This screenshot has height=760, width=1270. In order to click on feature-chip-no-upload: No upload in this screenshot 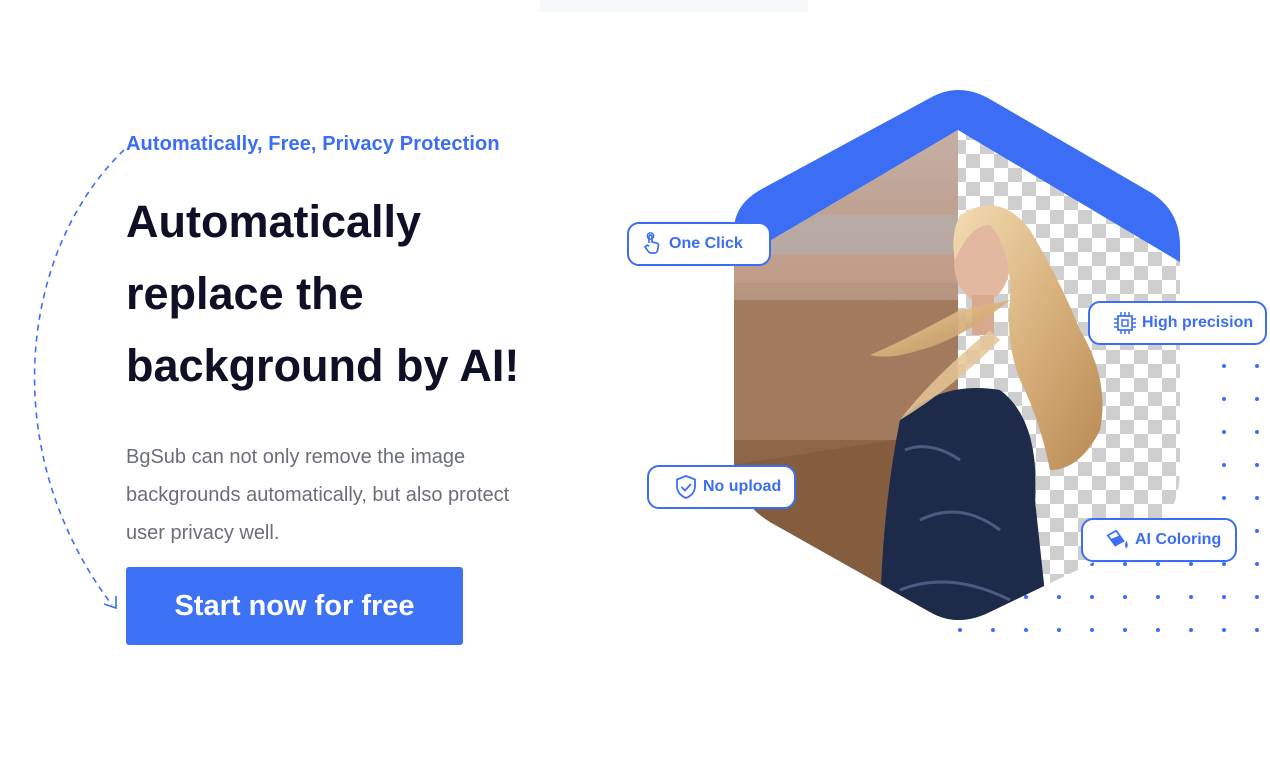, I will do `click(721, 487)`.